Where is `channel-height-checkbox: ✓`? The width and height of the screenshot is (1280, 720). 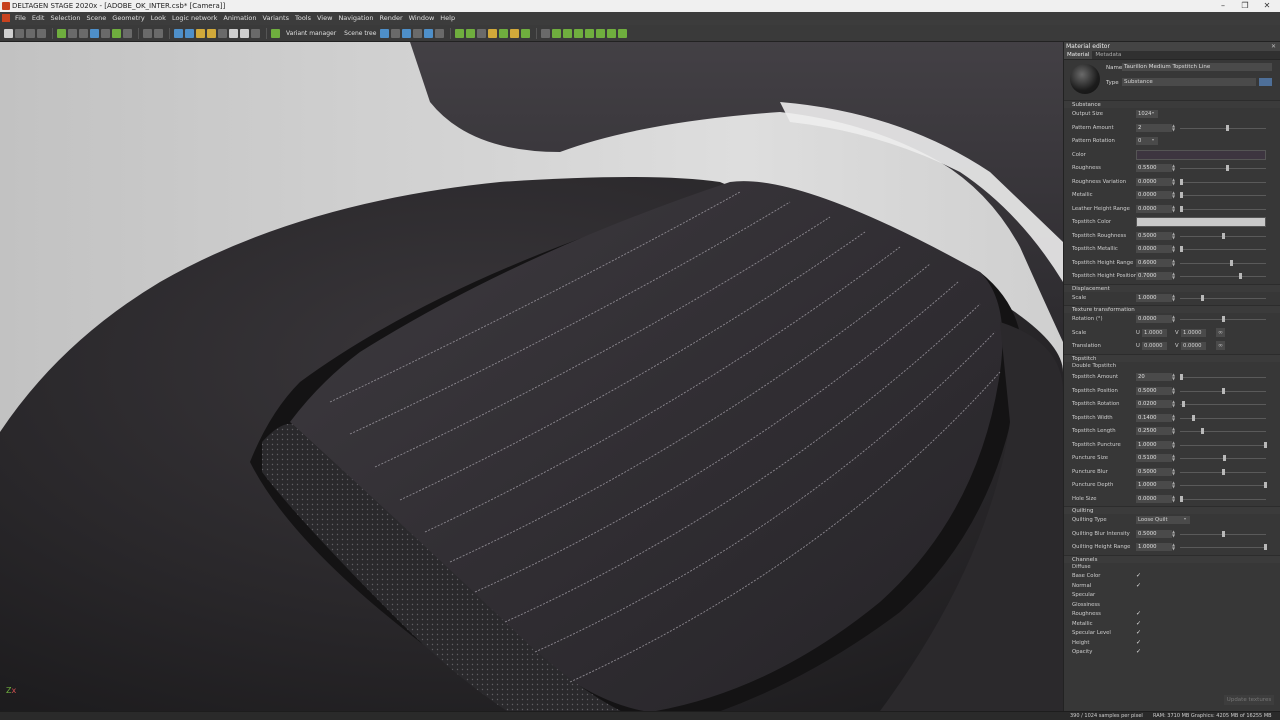
channel-height-checkbox: ✓ is located at coordinates (1138, 642).